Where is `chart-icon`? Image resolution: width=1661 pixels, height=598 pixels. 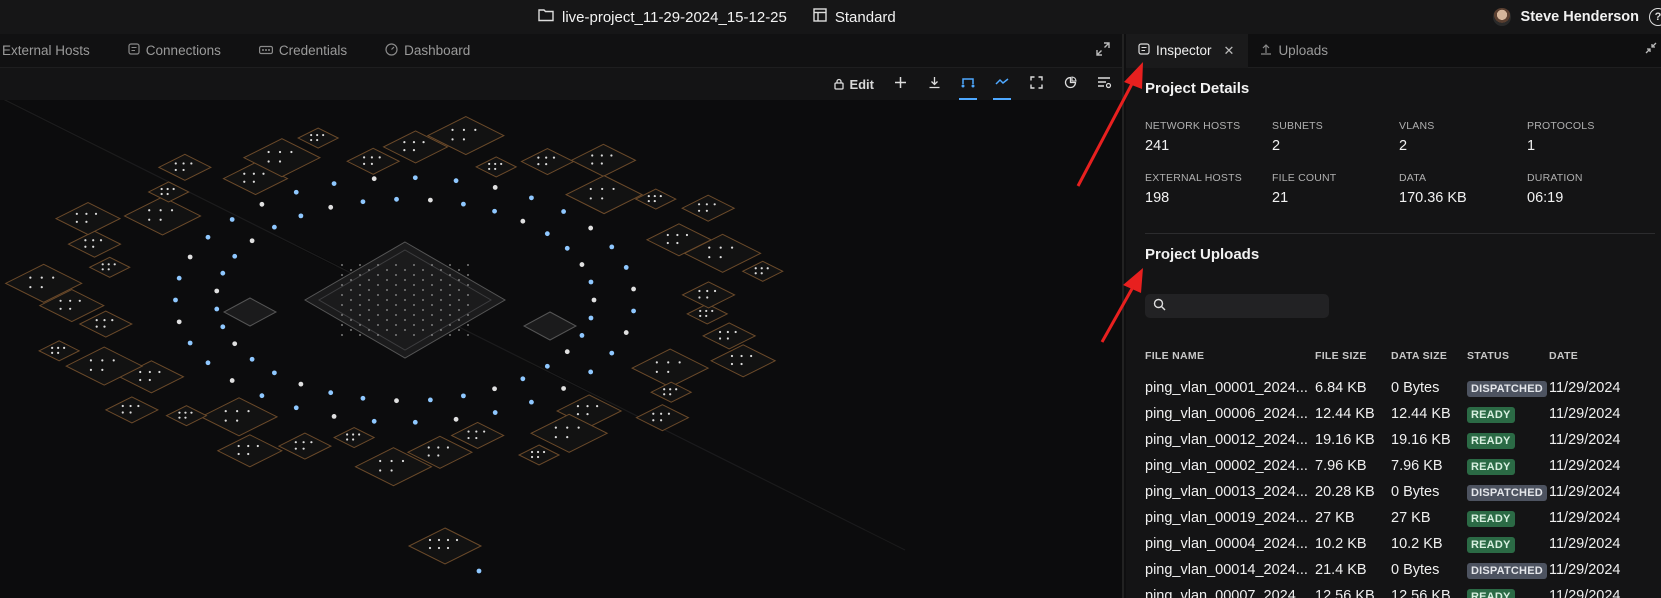
chart-icon is located at coordinates (1070, 84).